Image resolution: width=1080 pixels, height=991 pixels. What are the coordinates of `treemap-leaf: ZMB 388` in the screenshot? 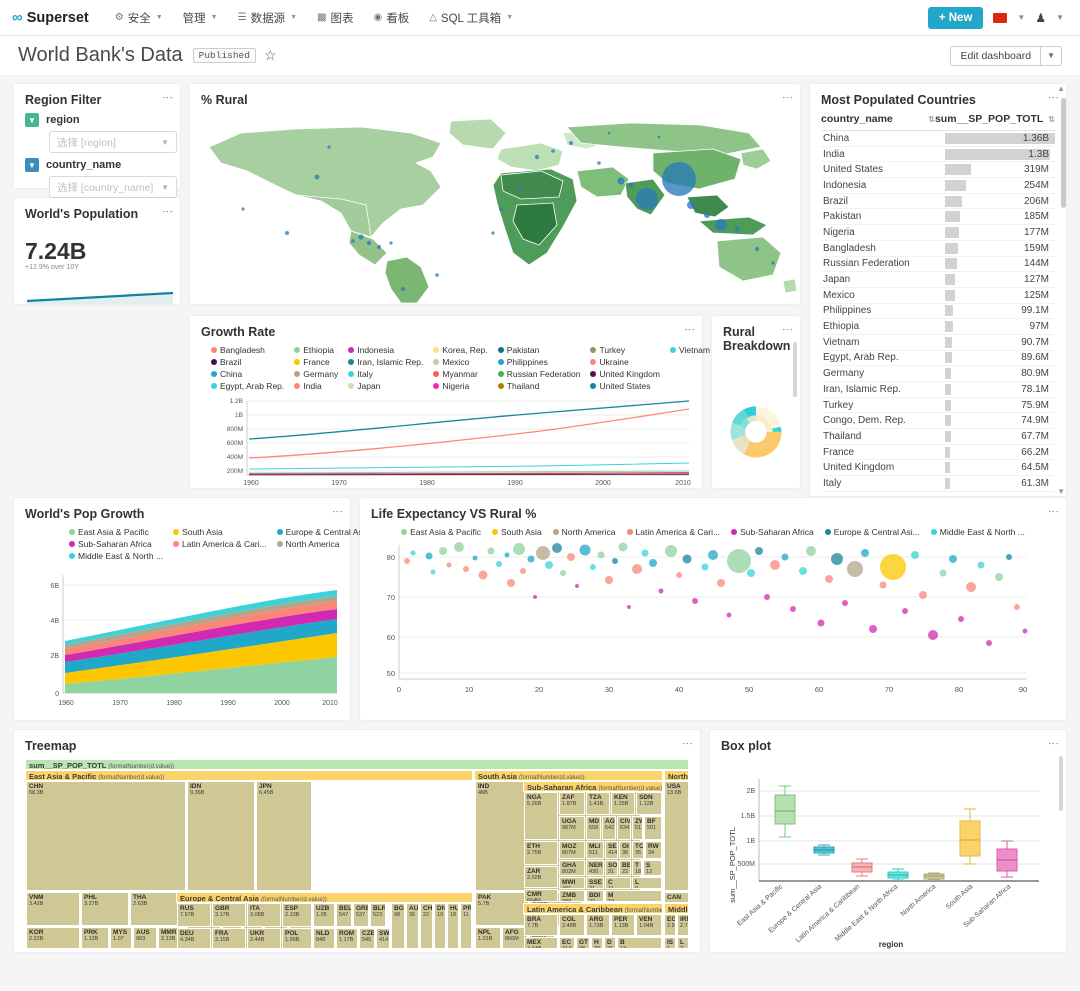 It's located at (572, 896).